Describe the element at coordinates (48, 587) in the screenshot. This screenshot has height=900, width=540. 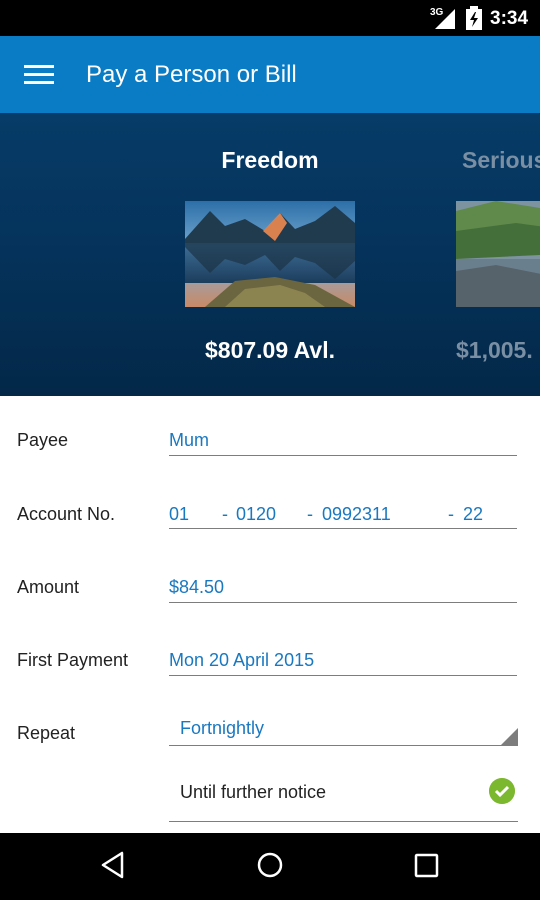
I see `amount-label: Amount` at that location.